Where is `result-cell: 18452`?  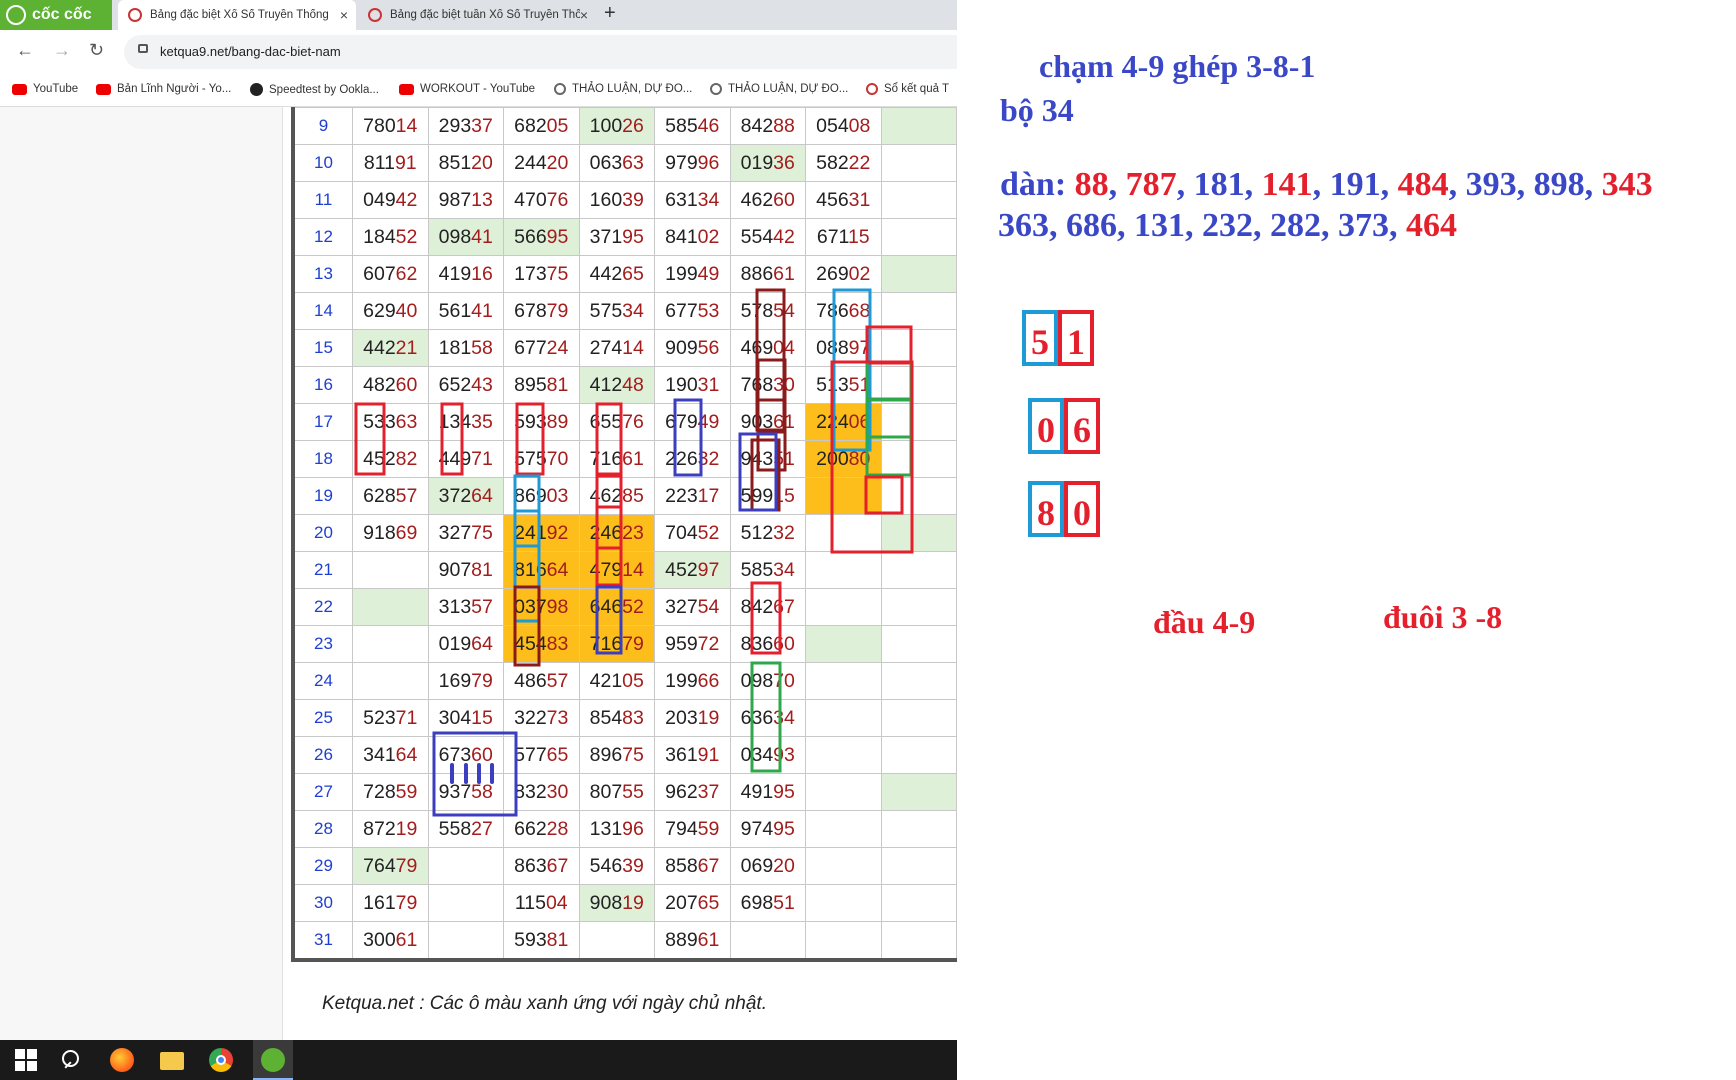 result-cell: 18452 is located at coordinates (390, 237).